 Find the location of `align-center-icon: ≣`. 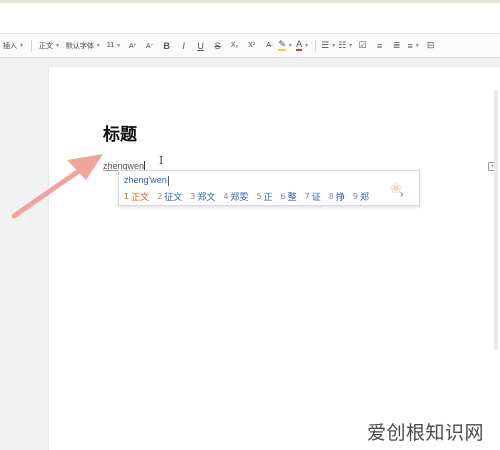

align-center-icon: ≣ is located at coordinates (396, 46).